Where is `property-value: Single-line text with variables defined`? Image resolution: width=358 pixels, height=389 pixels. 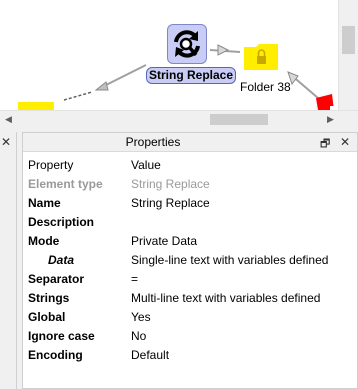
property-value: Single-line text with variables defined is located at coordinates (229, 260).